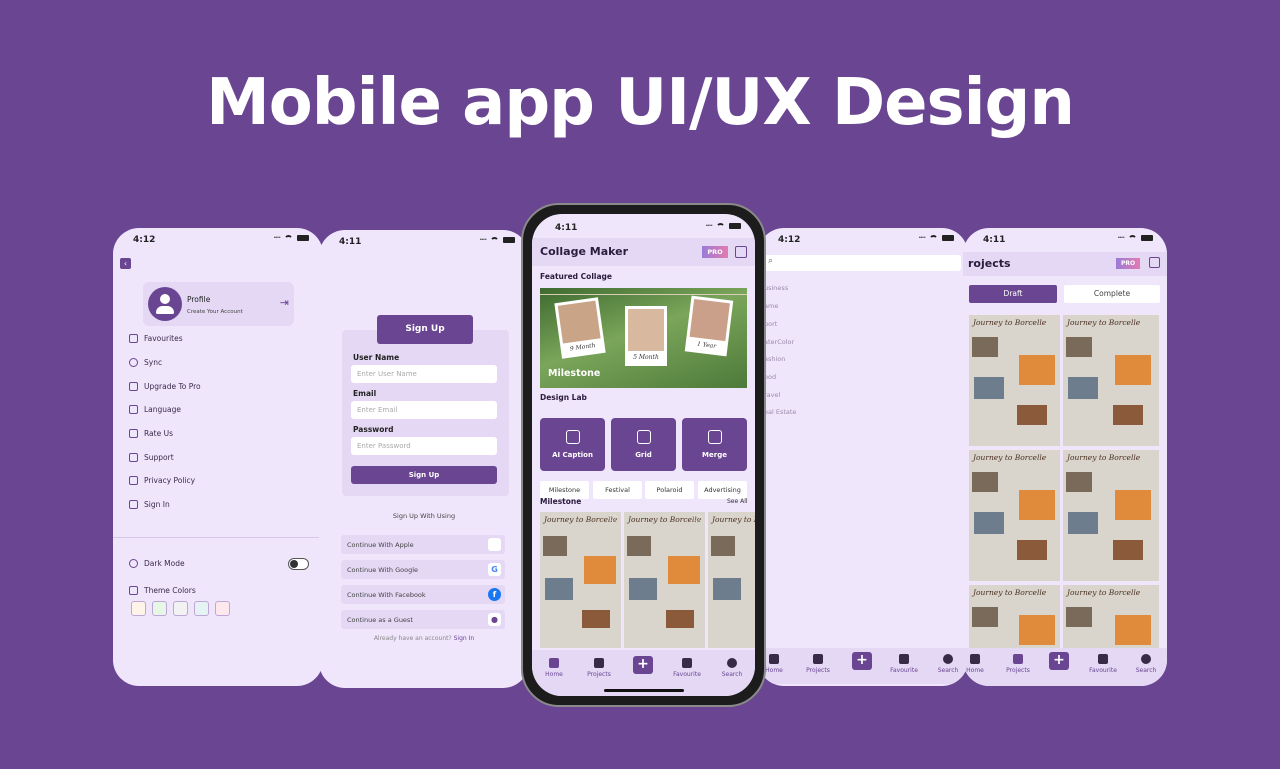 The width and height of the screenshot is (1280, 769). I want to click on category-item: usiness, so click(776, 288).